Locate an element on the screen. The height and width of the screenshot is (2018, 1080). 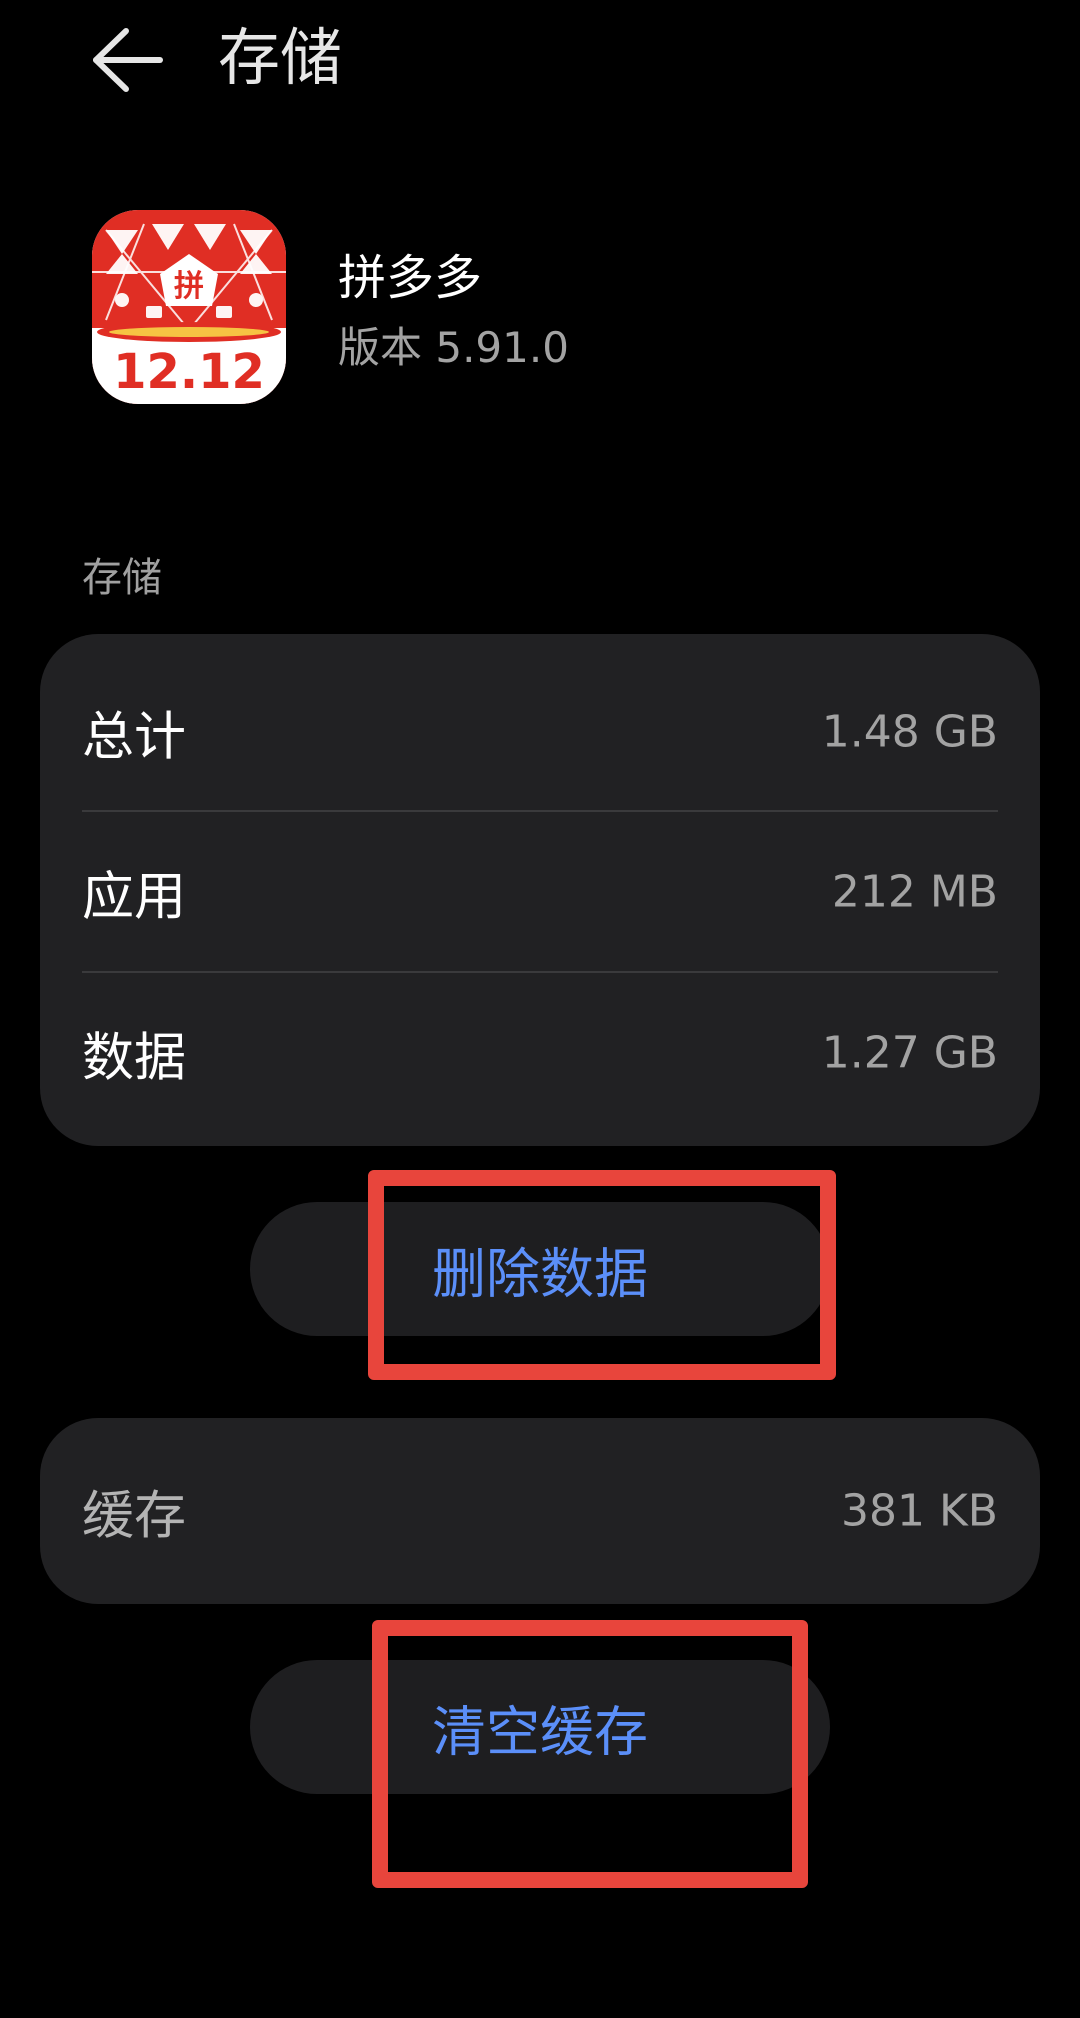
section-label-storage: 存储 is located at coordinates (122, 578).